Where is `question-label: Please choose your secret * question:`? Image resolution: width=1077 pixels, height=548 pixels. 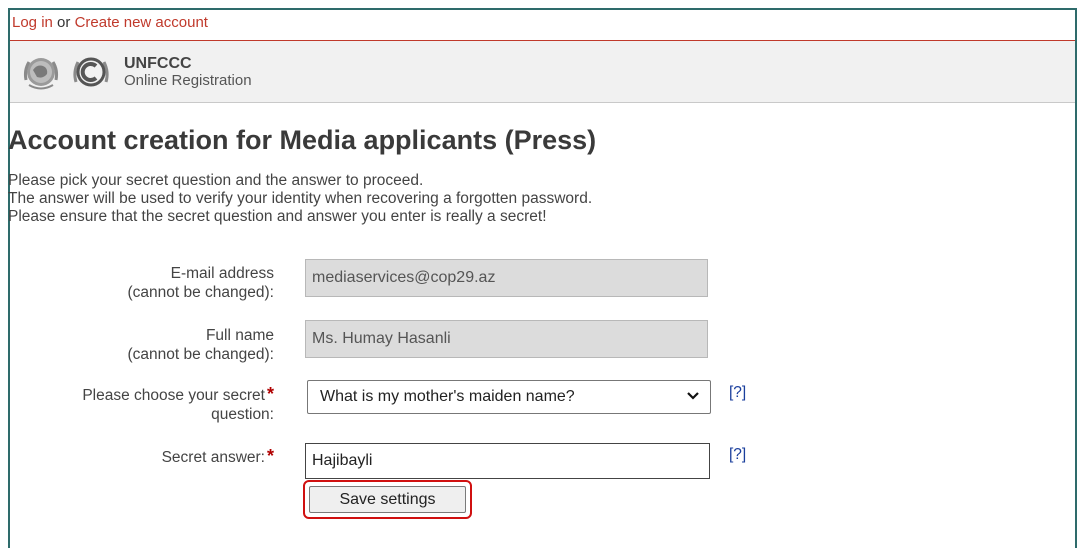
question-label: Please choose your secret * question: is located at coordinates (178, 404).